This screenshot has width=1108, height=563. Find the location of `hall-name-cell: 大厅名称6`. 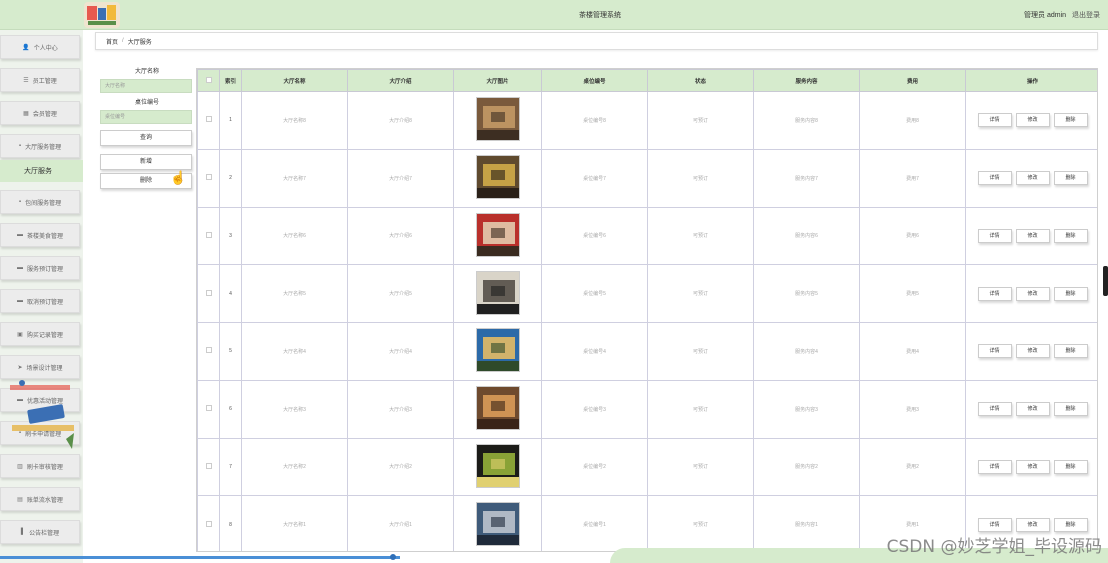

hall-name-cell: 大厅名称6 is located at coordinates (294, 236).